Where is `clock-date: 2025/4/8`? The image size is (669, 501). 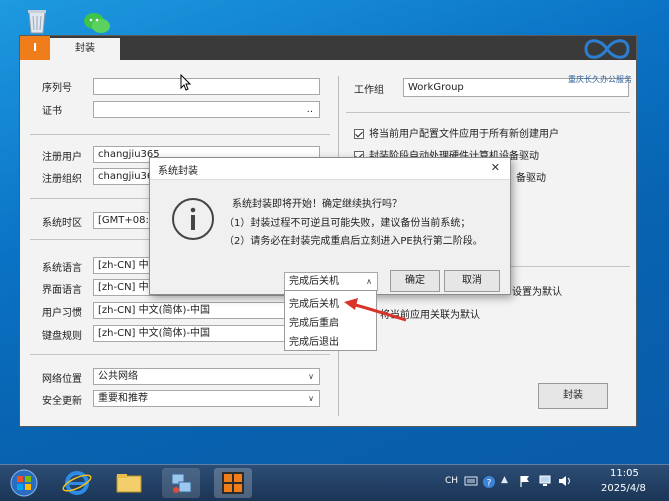
clock-date: 2025/4/8 is located at coordinates (623, 488).